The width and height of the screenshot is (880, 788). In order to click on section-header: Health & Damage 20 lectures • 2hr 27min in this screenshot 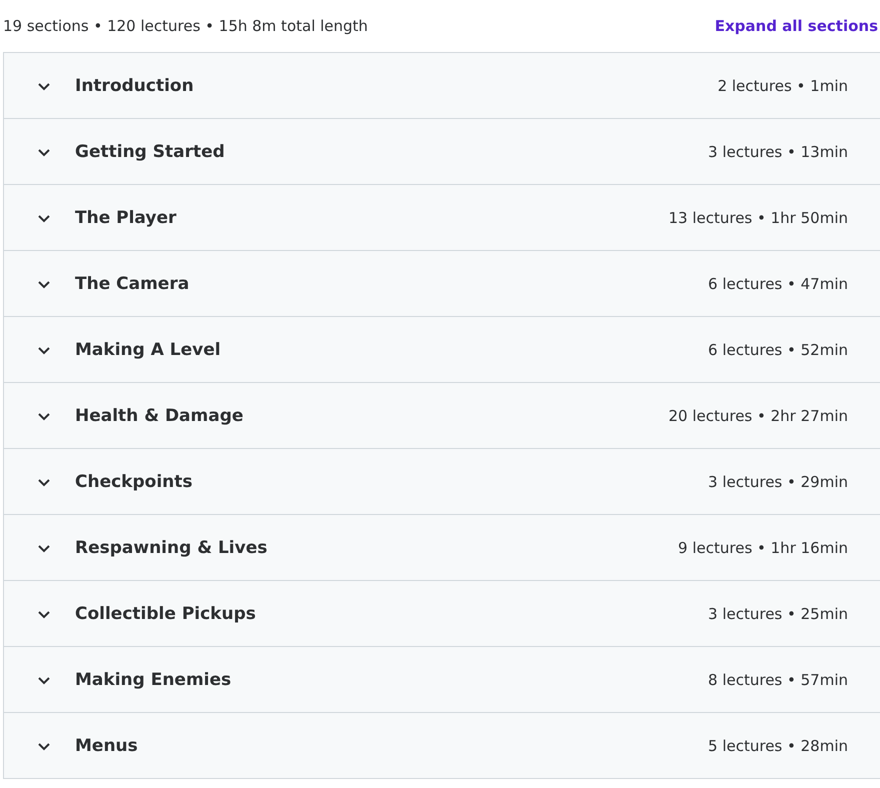, I will do `click(442, 416)`.